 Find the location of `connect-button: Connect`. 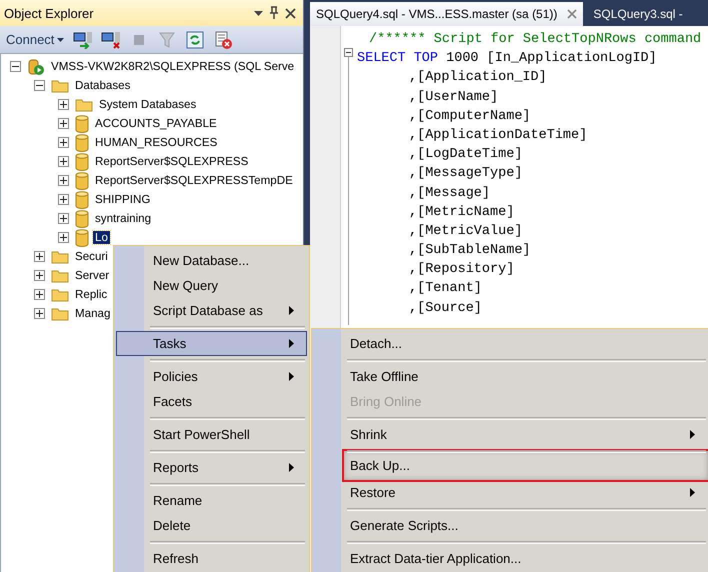

connect-button: Connect is located at coordinates (35, 39).